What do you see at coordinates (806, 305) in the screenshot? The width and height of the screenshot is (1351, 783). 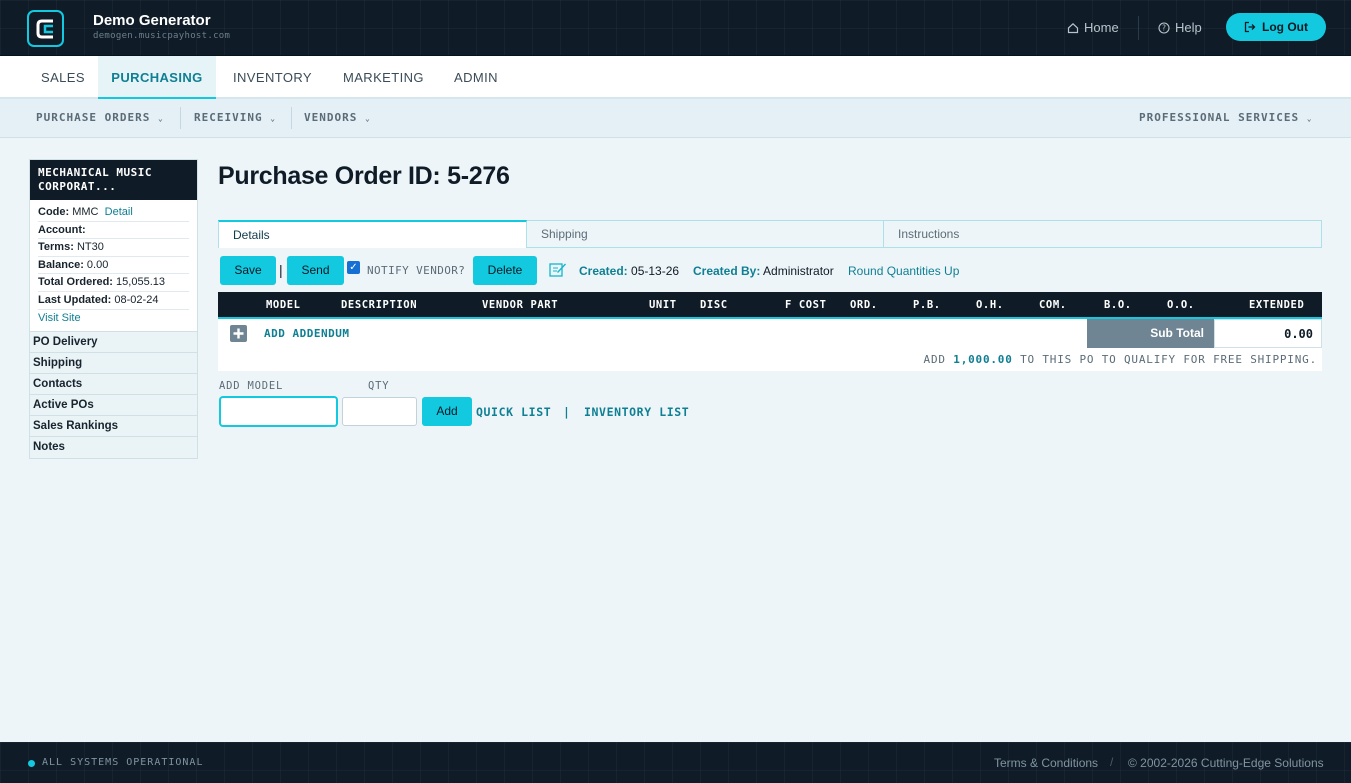 I see `col-f-cost: F COST` at bounding box center [806, 305].